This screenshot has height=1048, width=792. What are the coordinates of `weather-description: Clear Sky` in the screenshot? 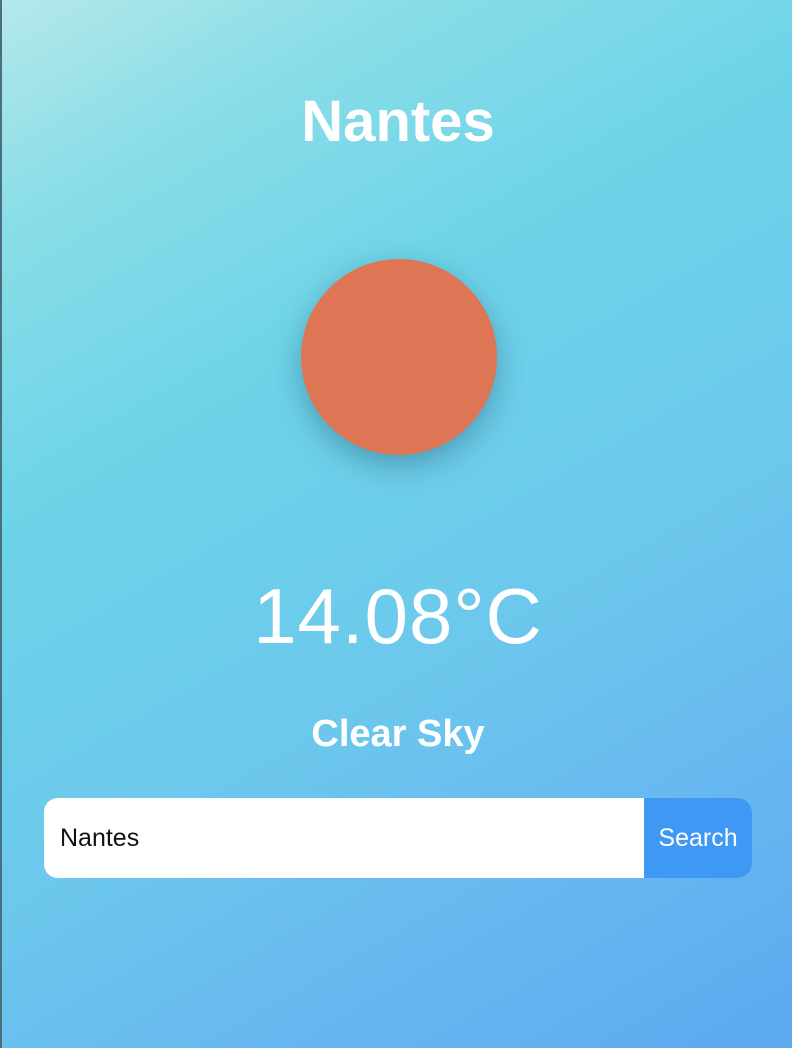 It's located at (398, 734).